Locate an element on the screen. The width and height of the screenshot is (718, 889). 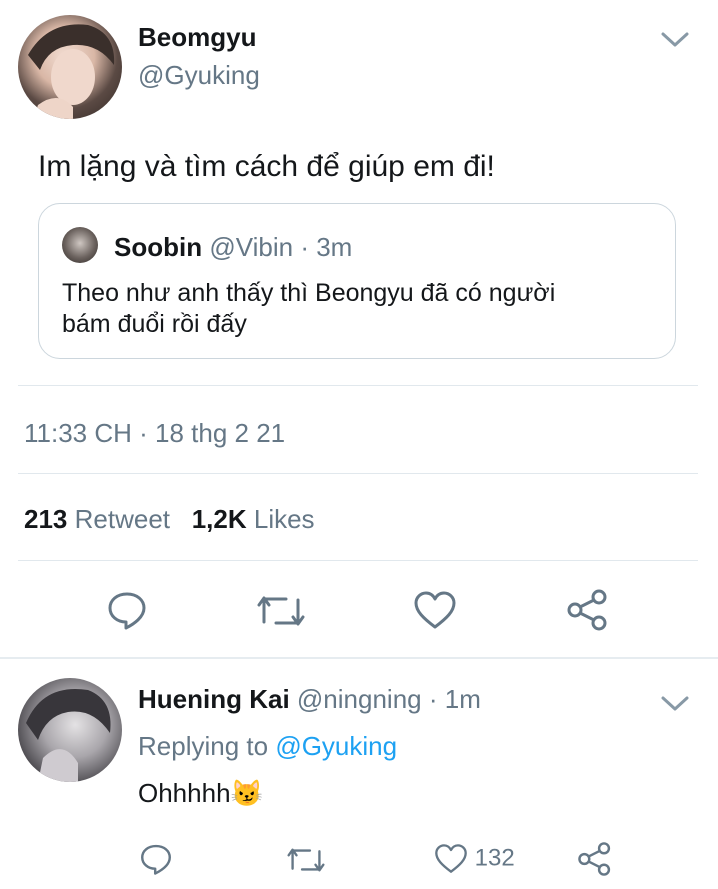
reply-text-row: Ohhhhh😼 is located at coordinates (200, 793).